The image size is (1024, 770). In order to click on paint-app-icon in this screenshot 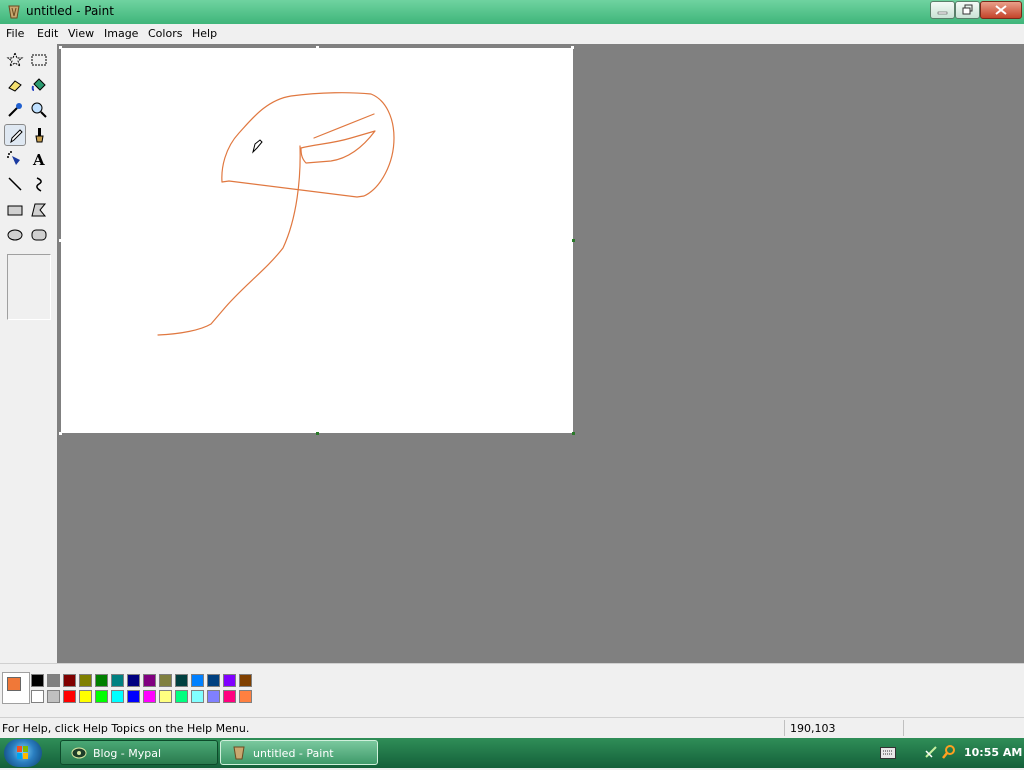, I will do `click(14, 12)`.